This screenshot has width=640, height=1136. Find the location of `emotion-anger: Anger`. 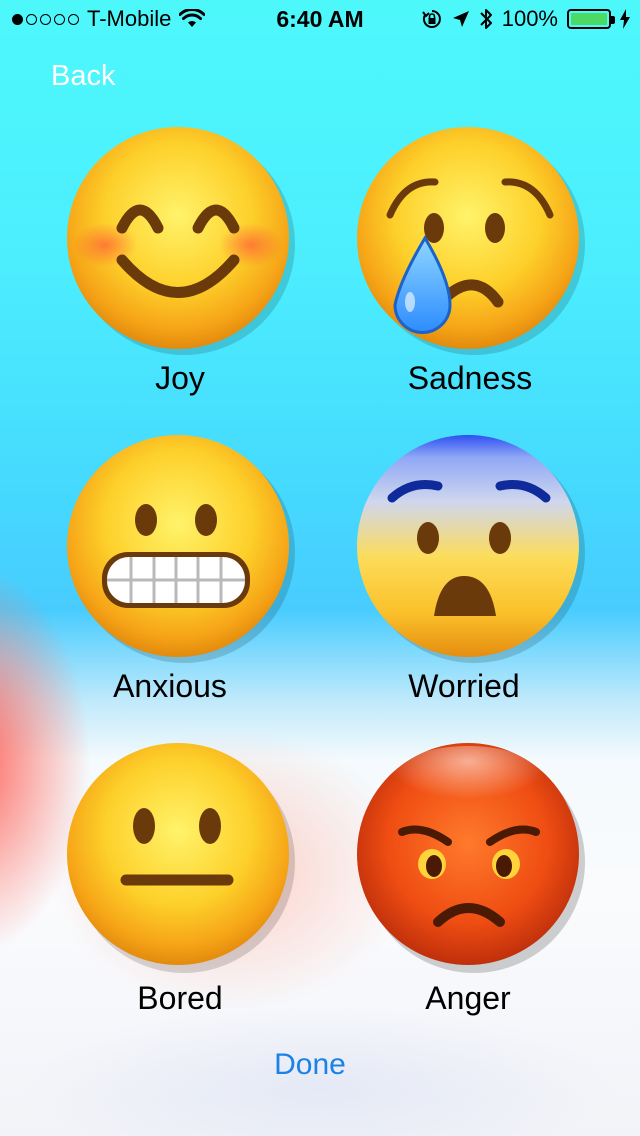

emotion-anger: Anger is located at coordinates (490, 886).